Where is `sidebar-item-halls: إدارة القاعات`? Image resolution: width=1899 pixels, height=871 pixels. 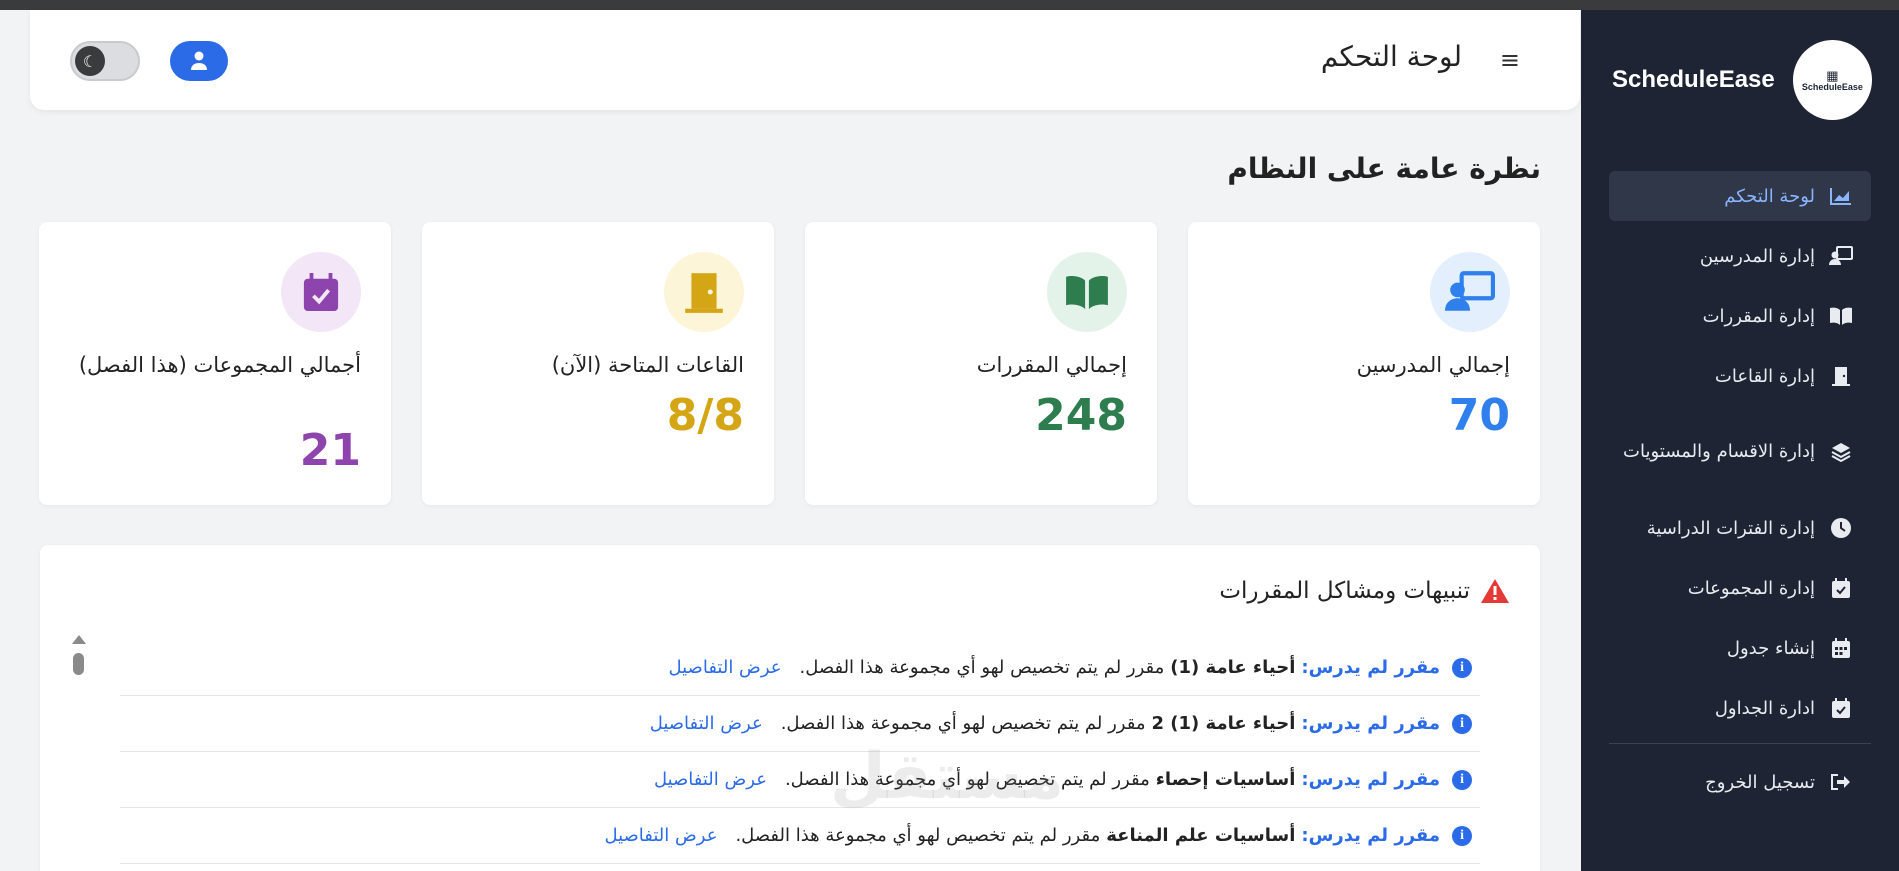
sidebar-item-halls: إدارة القاعات is located at coordinates (1740, 376).